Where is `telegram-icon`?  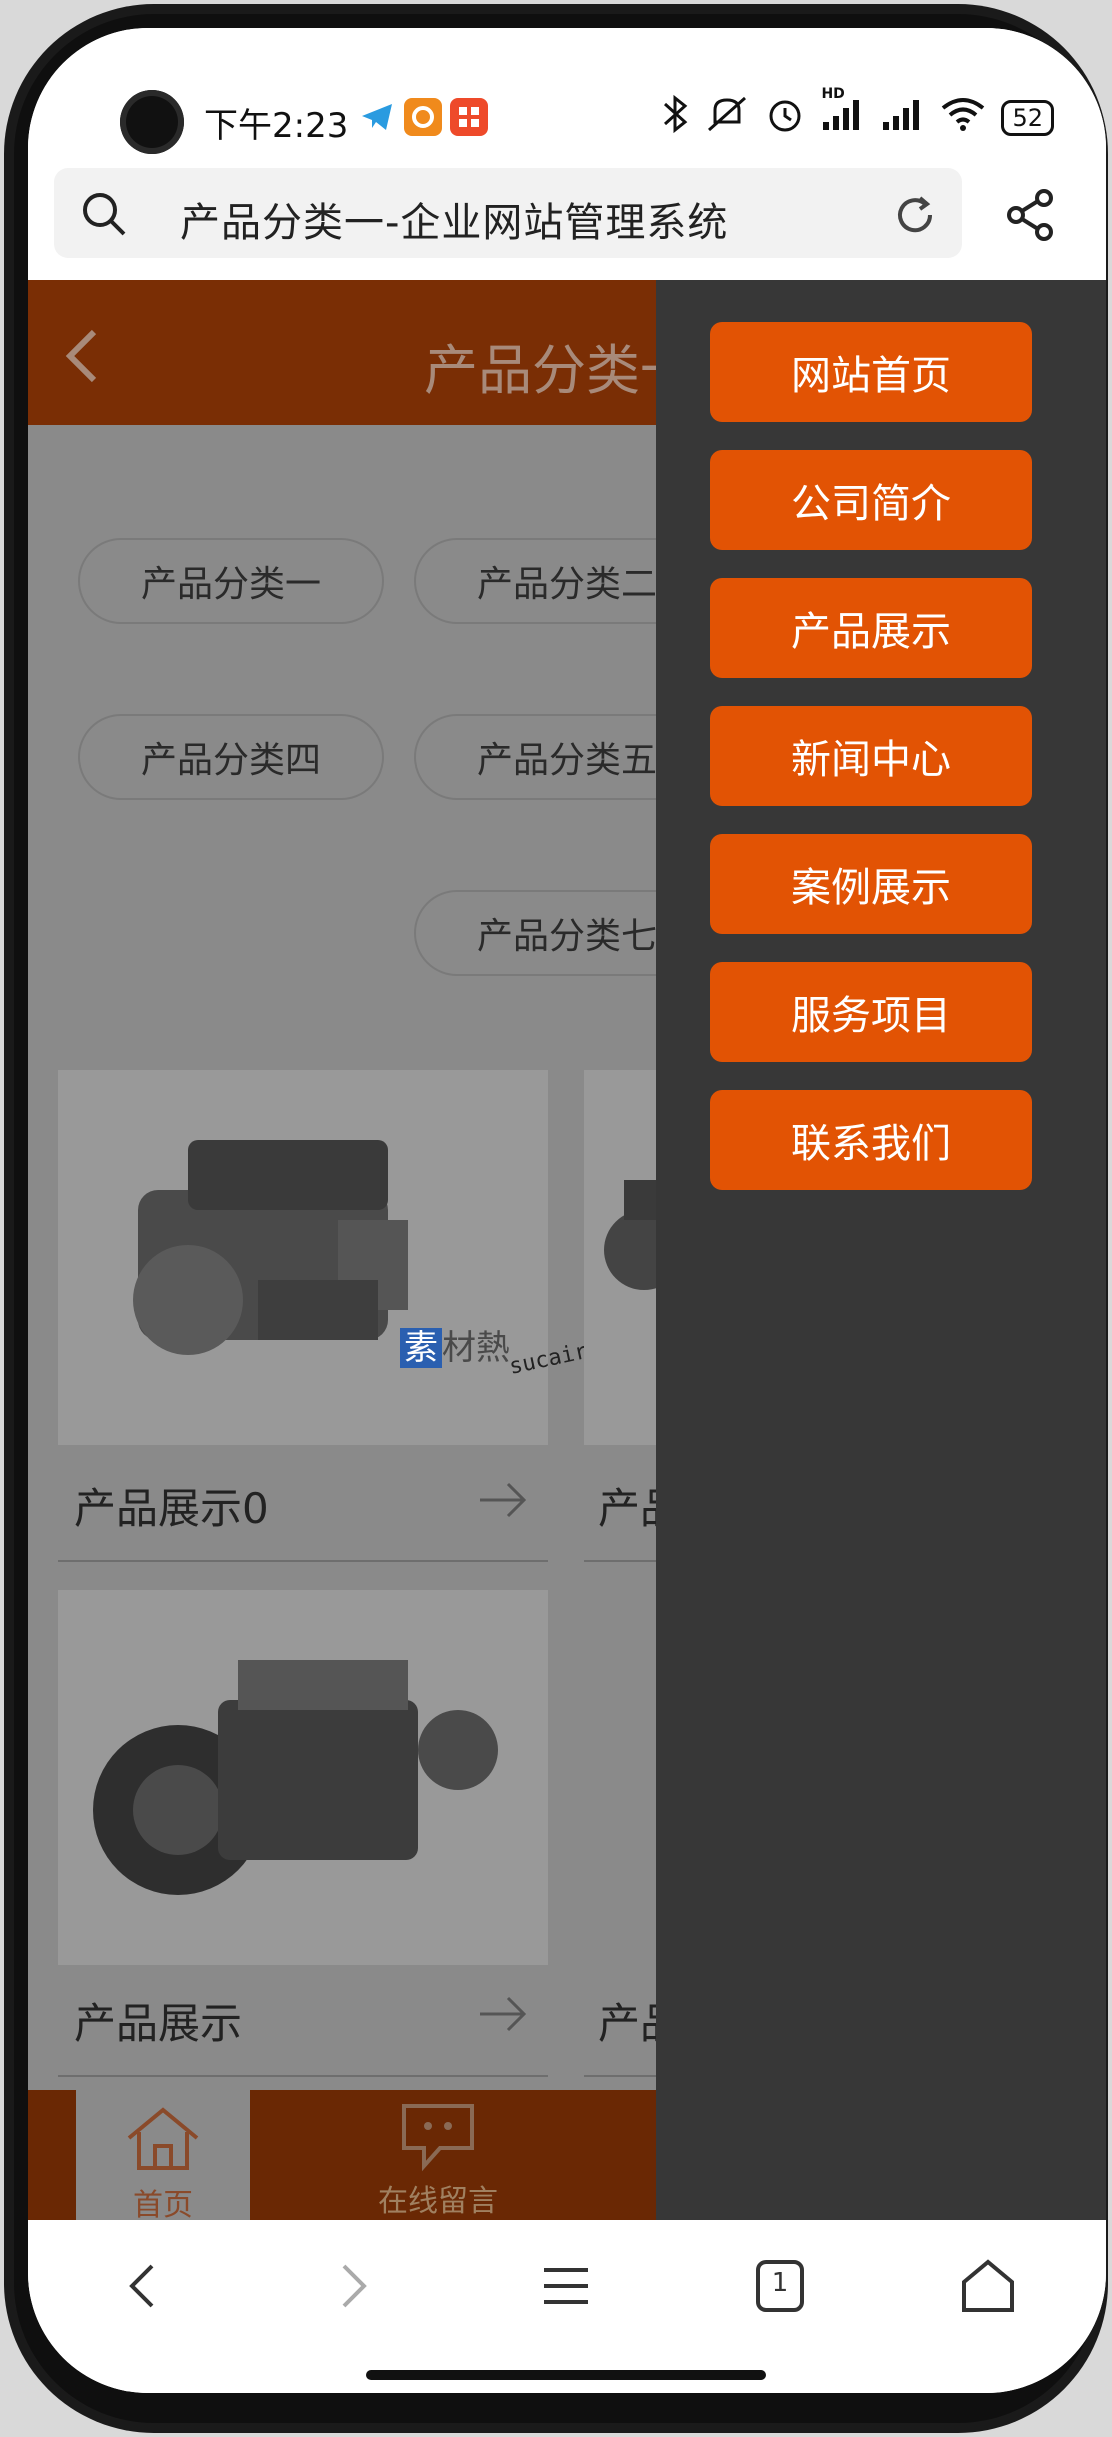 telegram-icon is located at coordinates (377, 117).